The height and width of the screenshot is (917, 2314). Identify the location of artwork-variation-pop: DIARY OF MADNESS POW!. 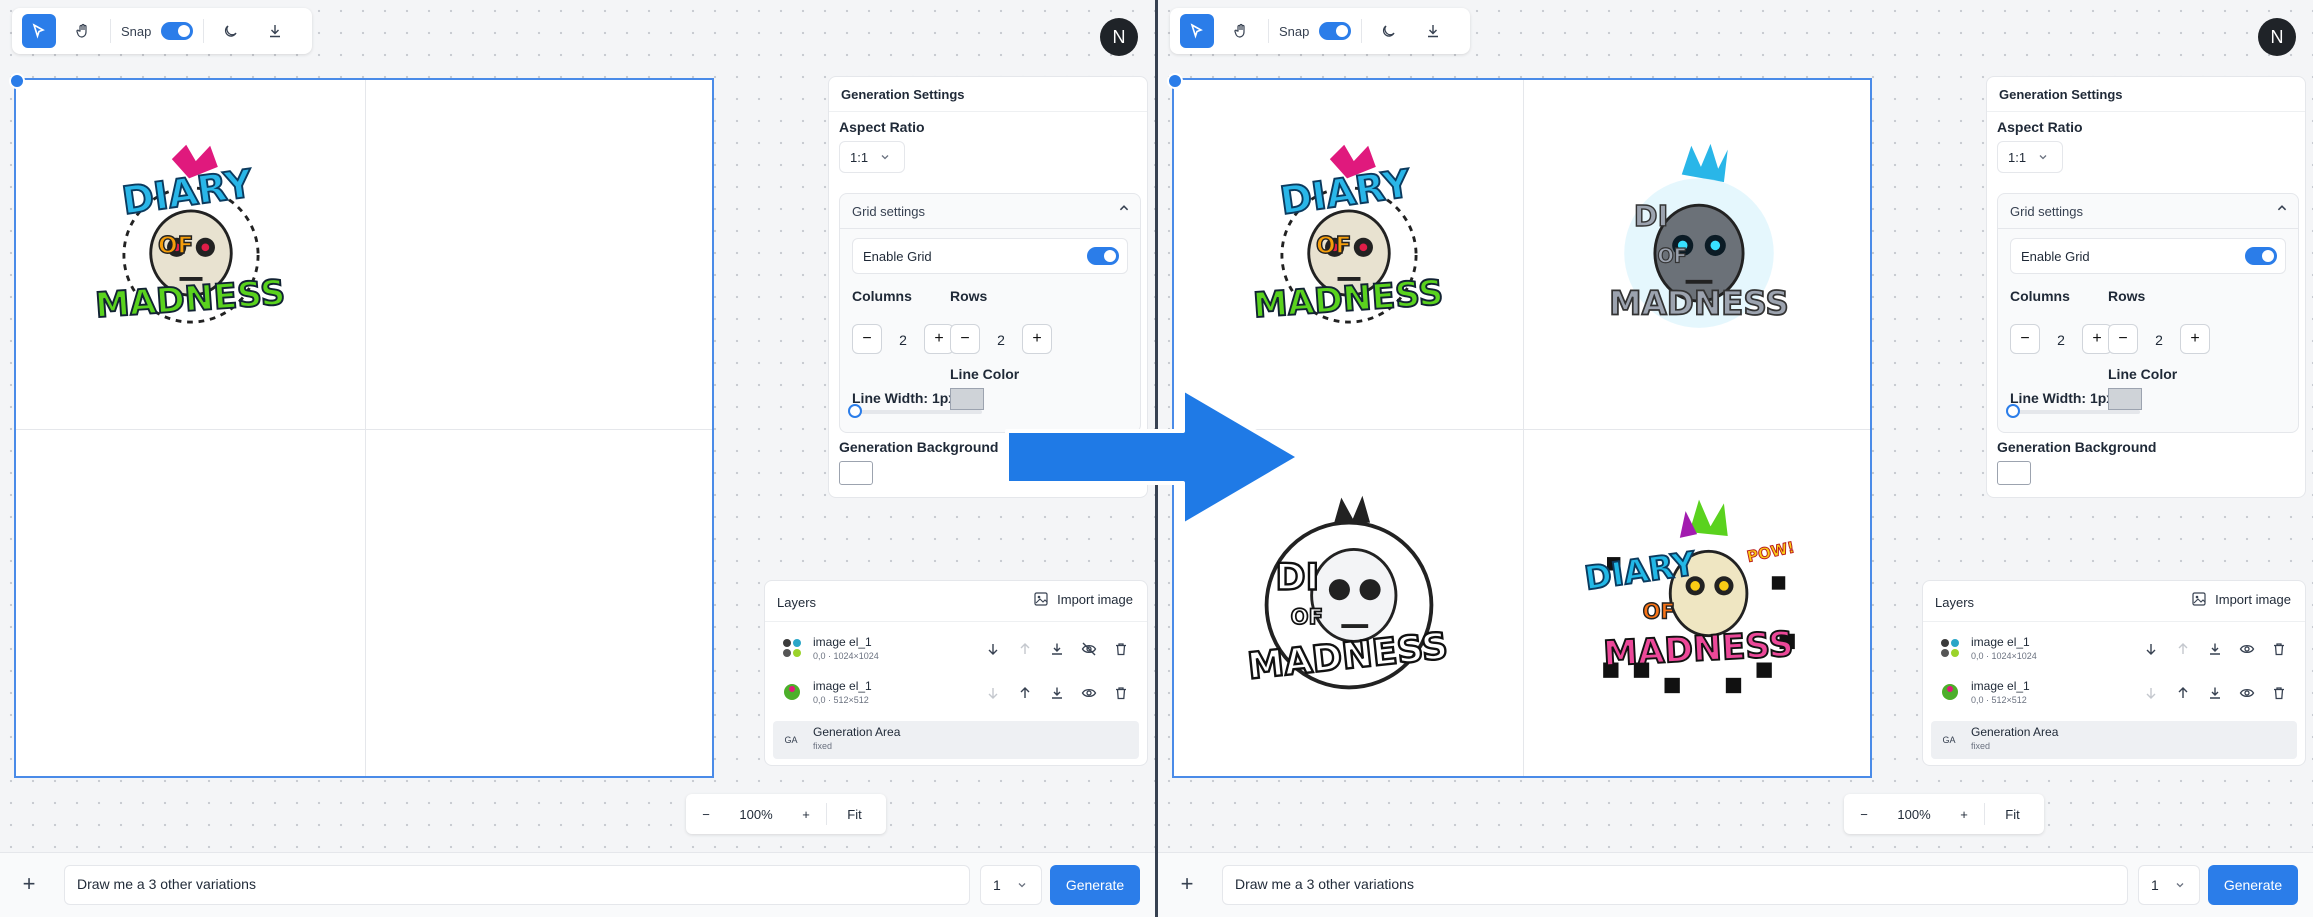
(1698, 604).